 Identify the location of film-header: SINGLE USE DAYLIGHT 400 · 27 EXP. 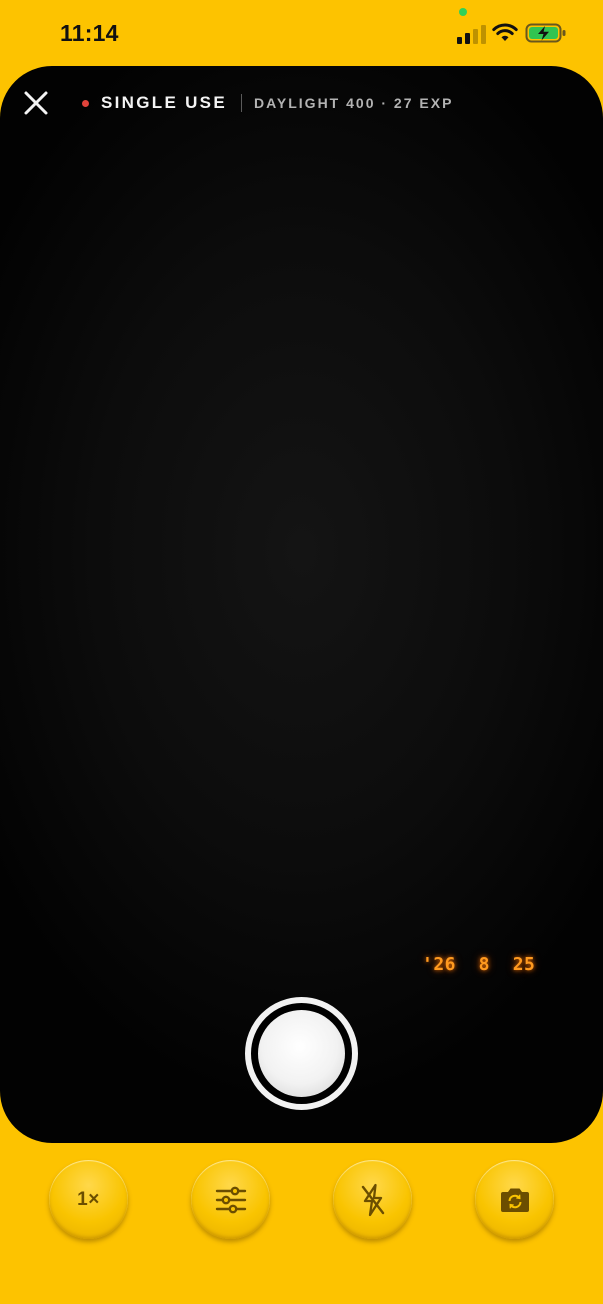
(267, 103).